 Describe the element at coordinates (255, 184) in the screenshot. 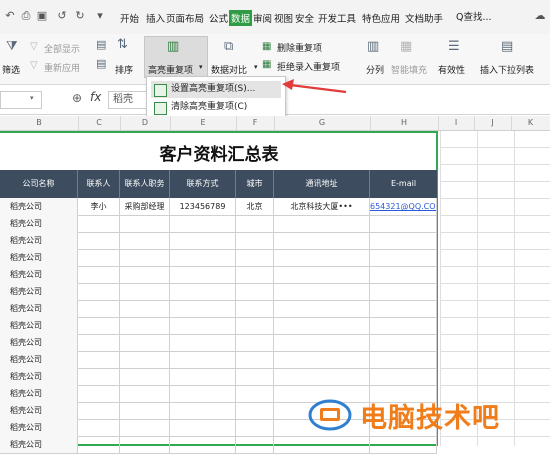

I see `header-cell: 城市` at that location.